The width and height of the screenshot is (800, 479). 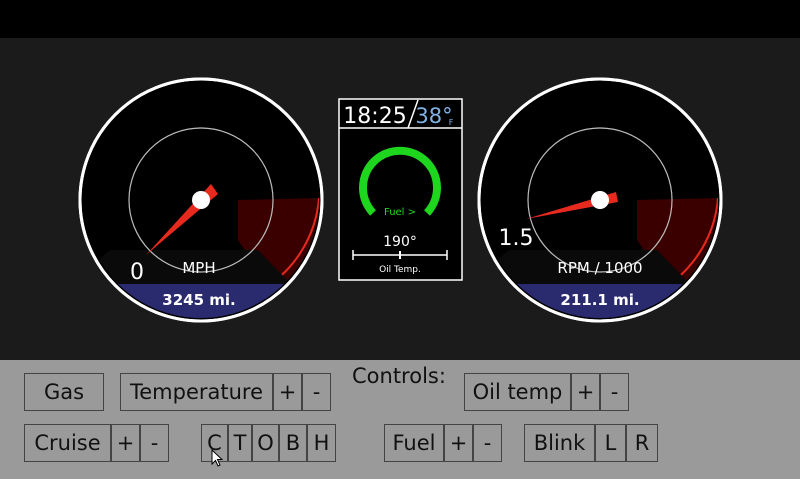 What do you see at coordinates (599, 300) in the screenshot?
I see `trip-value: 211.1 mi.` at bounding box center [599, 300].